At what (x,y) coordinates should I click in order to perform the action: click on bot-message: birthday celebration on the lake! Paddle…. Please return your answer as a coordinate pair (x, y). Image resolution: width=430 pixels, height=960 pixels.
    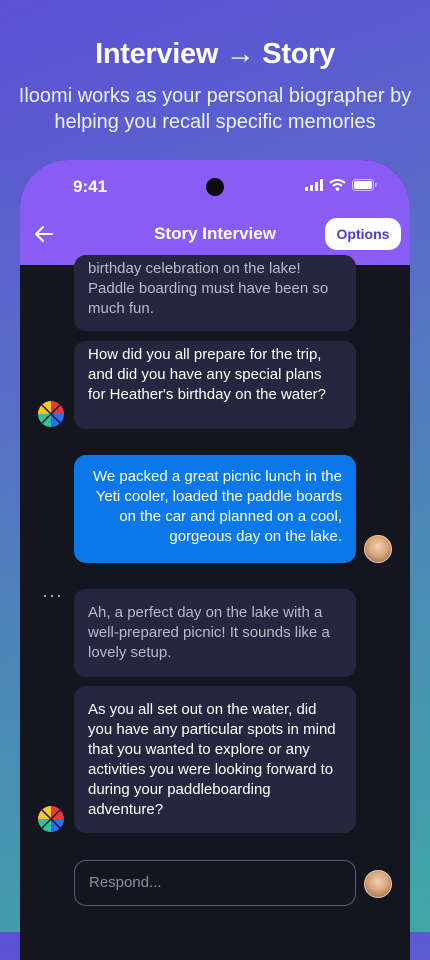
    Looking at the image, I should click on (215, 293).